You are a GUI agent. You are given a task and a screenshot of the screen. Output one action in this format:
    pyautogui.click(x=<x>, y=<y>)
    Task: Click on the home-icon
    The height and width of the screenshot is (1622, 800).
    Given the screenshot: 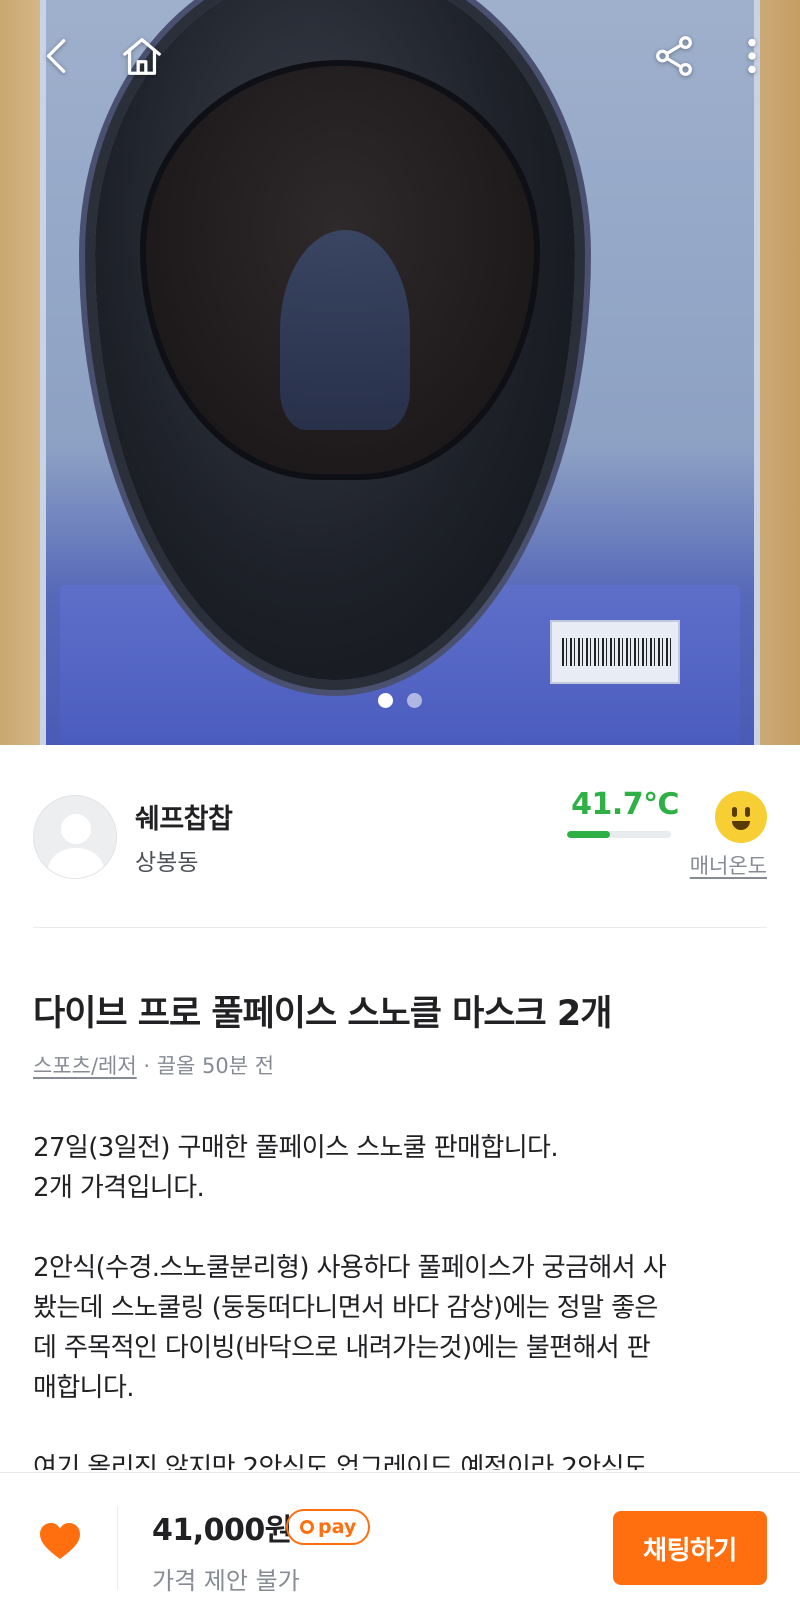 What is the action you would take?
    pyautogui.click(x=142, y=56)
    